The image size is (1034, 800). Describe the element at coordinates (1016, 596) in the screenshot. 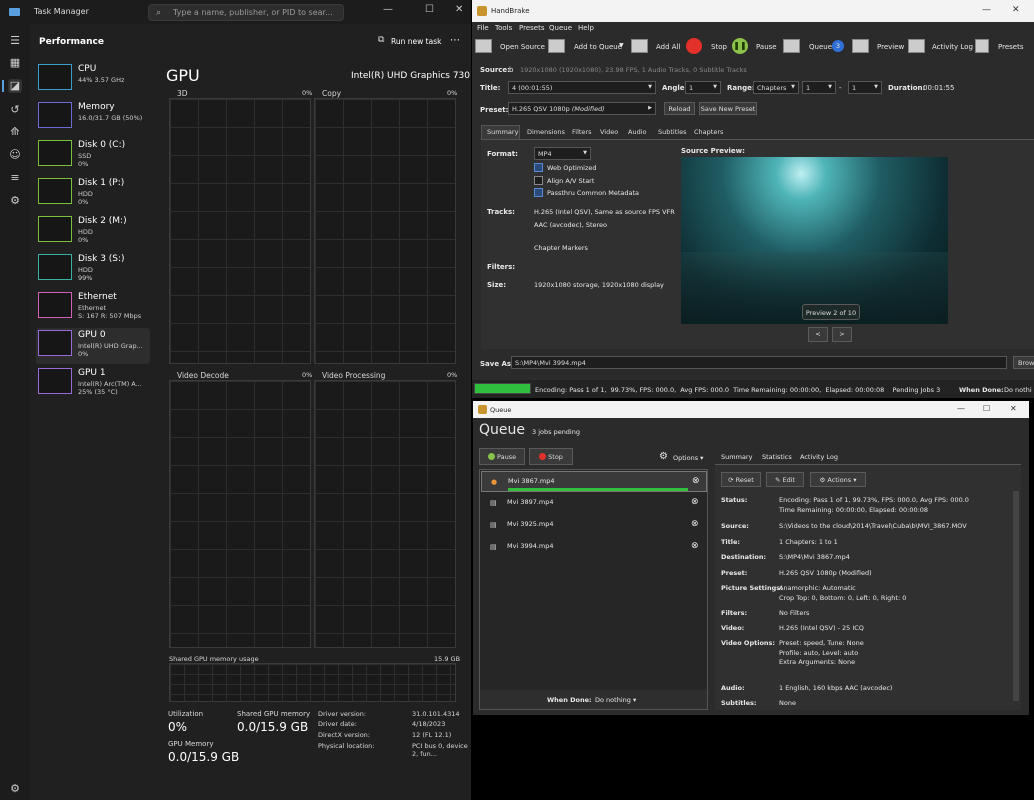

I see `details-scrollbar` at that location.